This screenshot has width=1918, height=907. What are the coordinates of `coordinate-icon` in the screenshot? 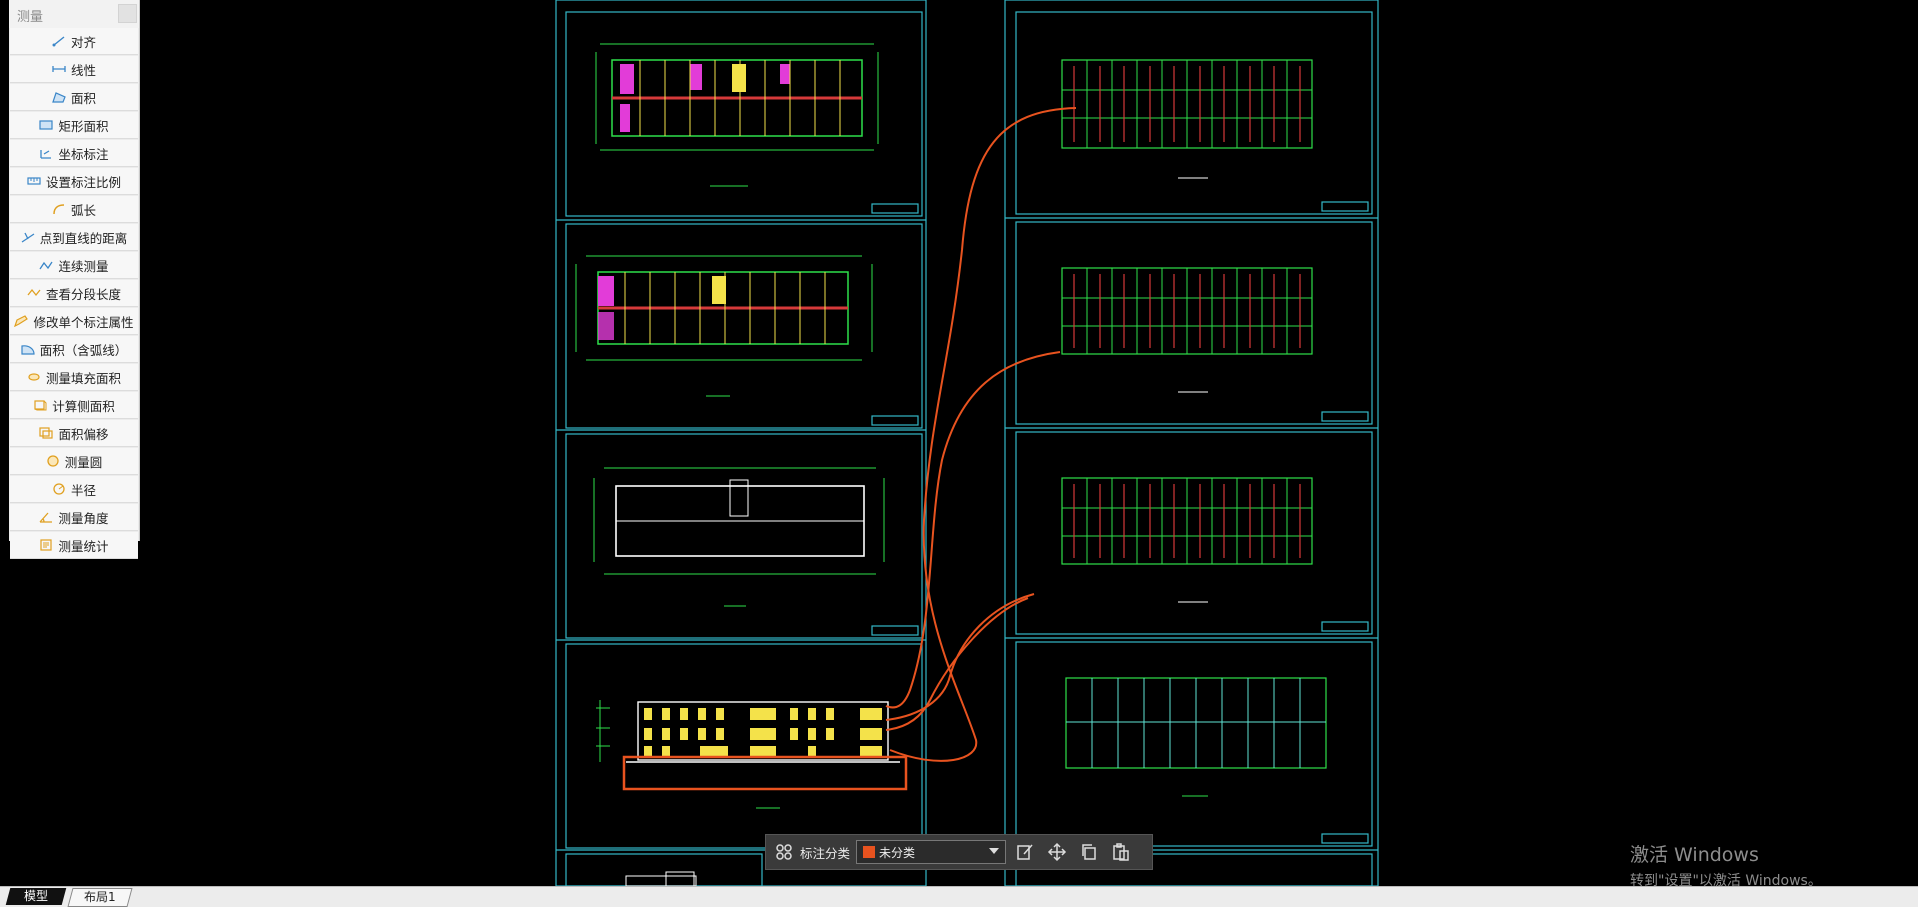 It's located at (46, 153).